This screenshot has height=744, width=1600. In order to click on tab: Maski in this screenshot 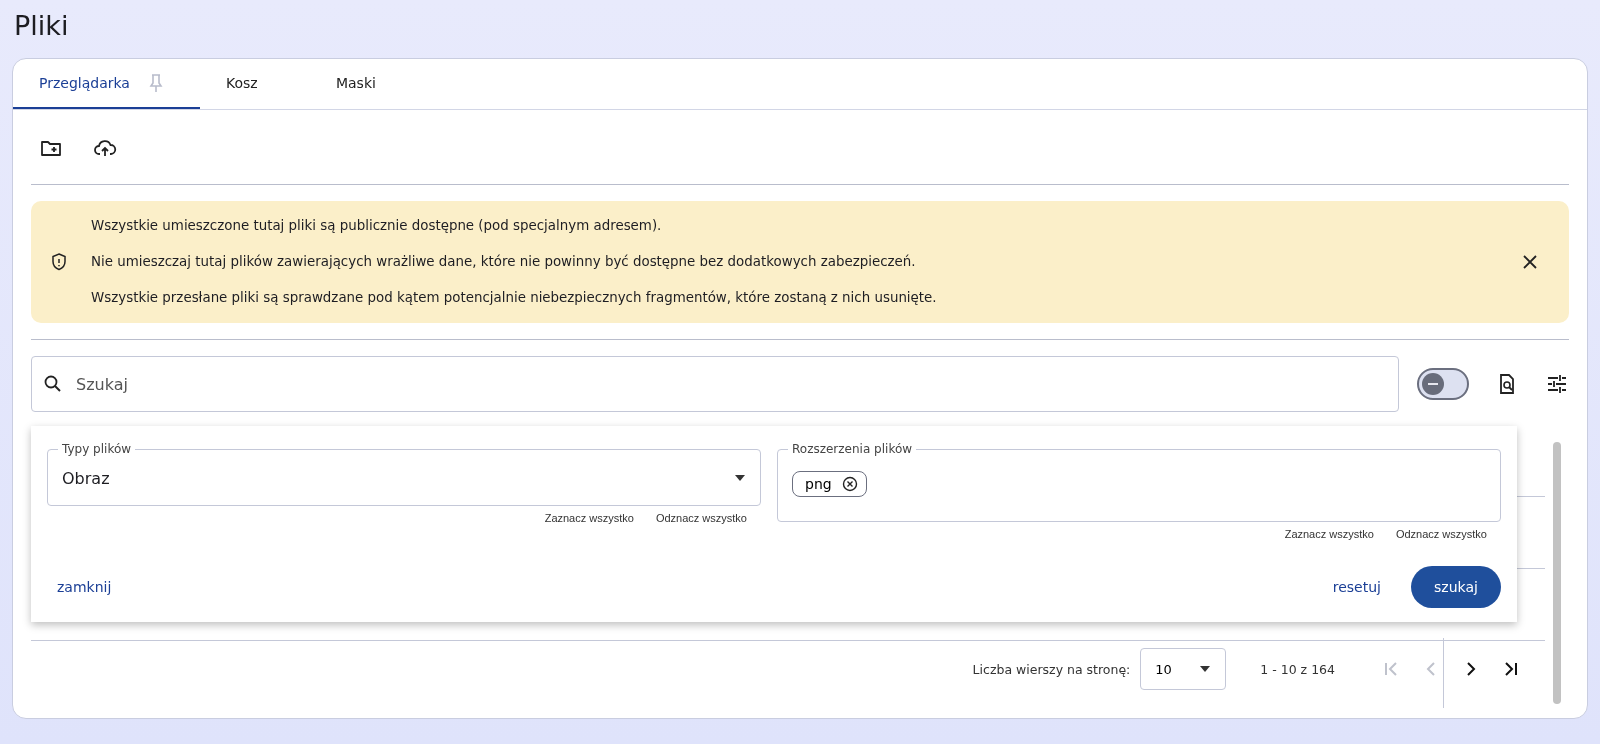, I will do `click(364, 84)`.